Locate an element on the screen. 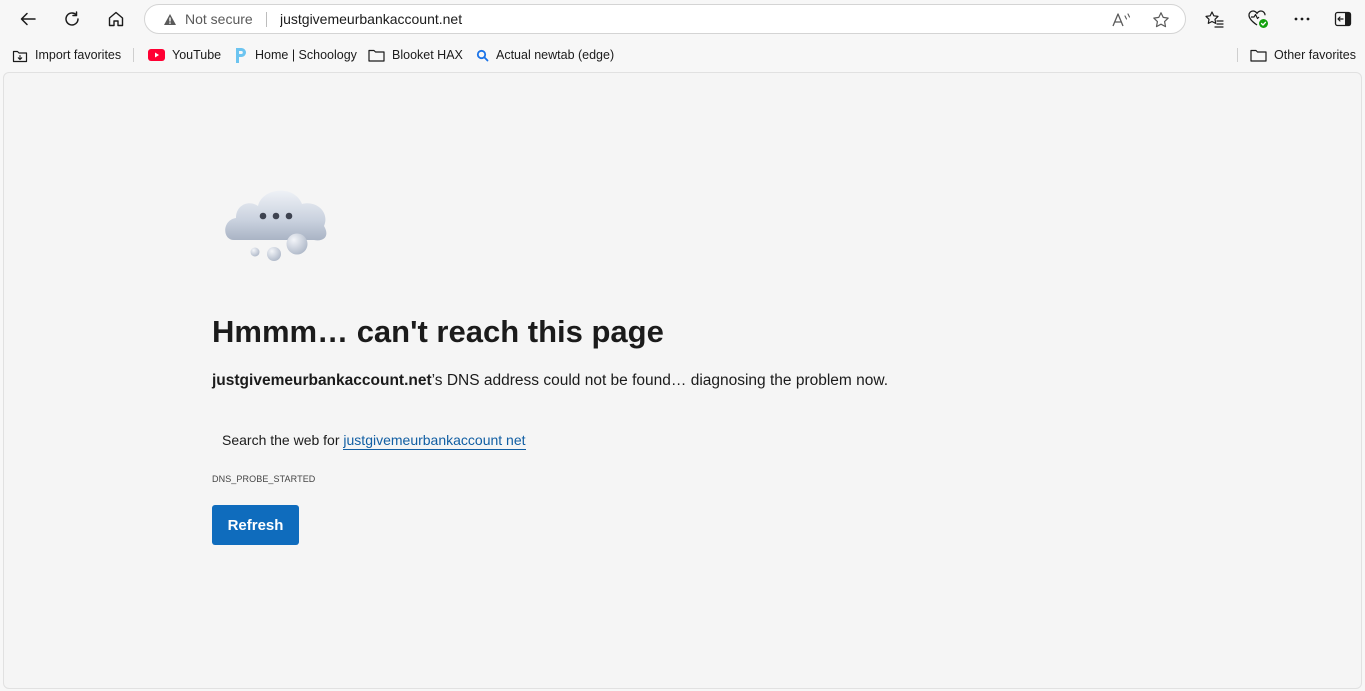  schoology-icon is located at coordinates (241, 55).